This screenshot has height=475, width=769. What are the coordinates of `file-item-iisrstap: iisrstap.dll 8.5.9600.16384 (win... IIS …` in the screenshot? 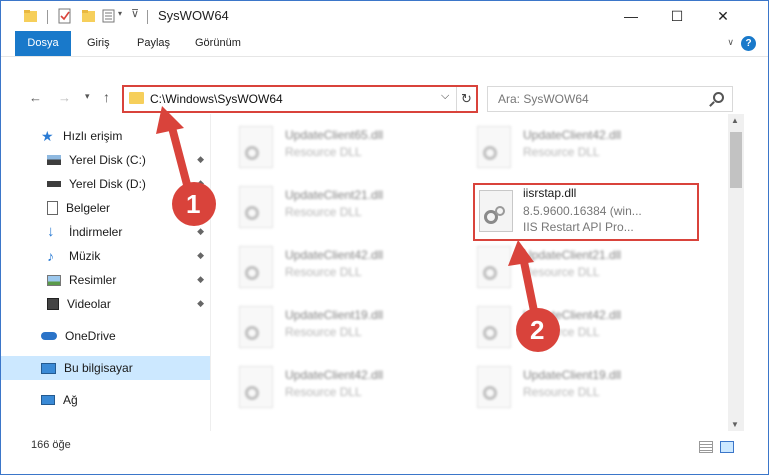 It's located at (585, 213).